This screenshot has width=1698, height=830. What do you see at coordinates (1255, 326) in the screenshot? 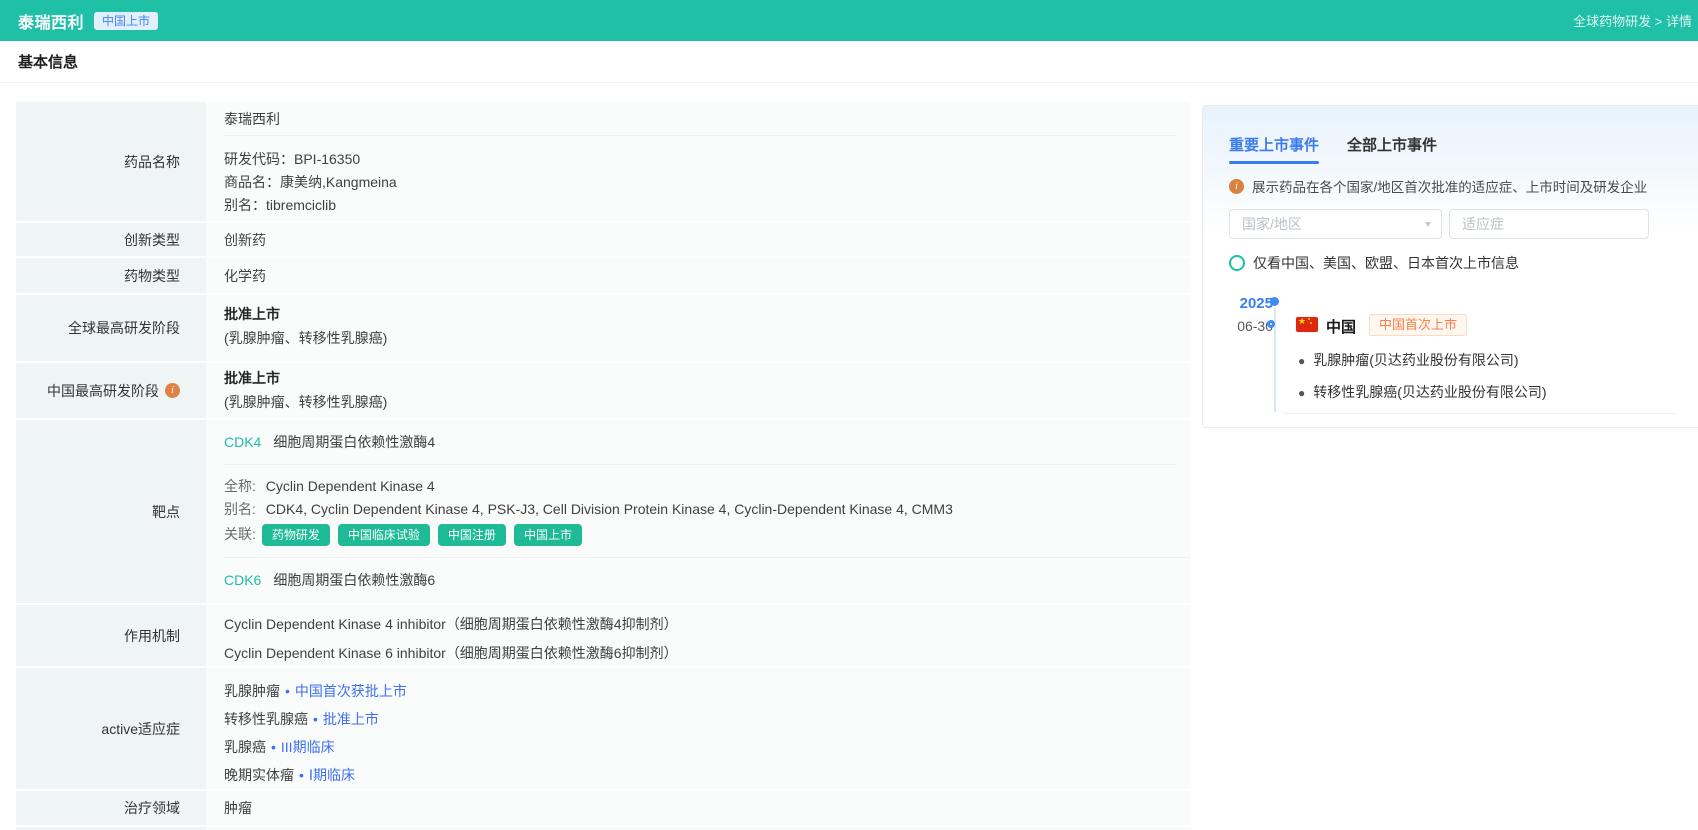
I see `timeline-date: 06-30` at bounding box center [1255, 326].